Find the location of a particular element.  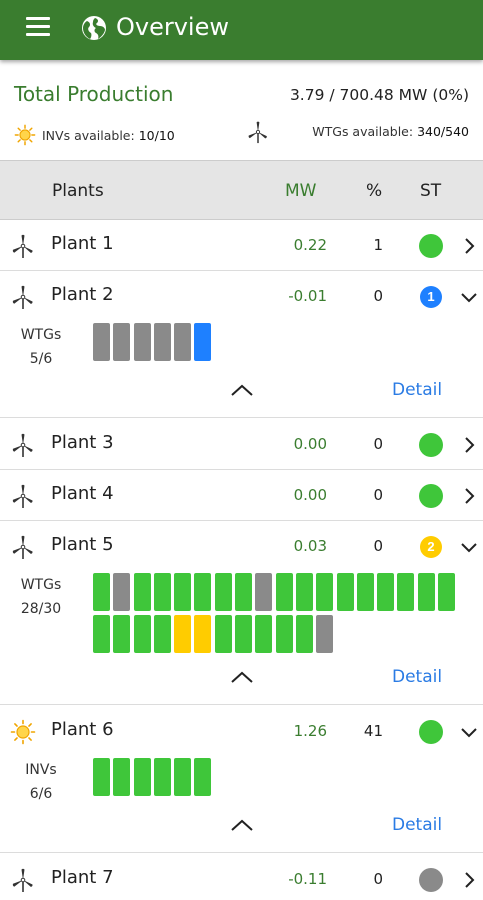

plant-percent: 41 is located at coordinates (373, 731).